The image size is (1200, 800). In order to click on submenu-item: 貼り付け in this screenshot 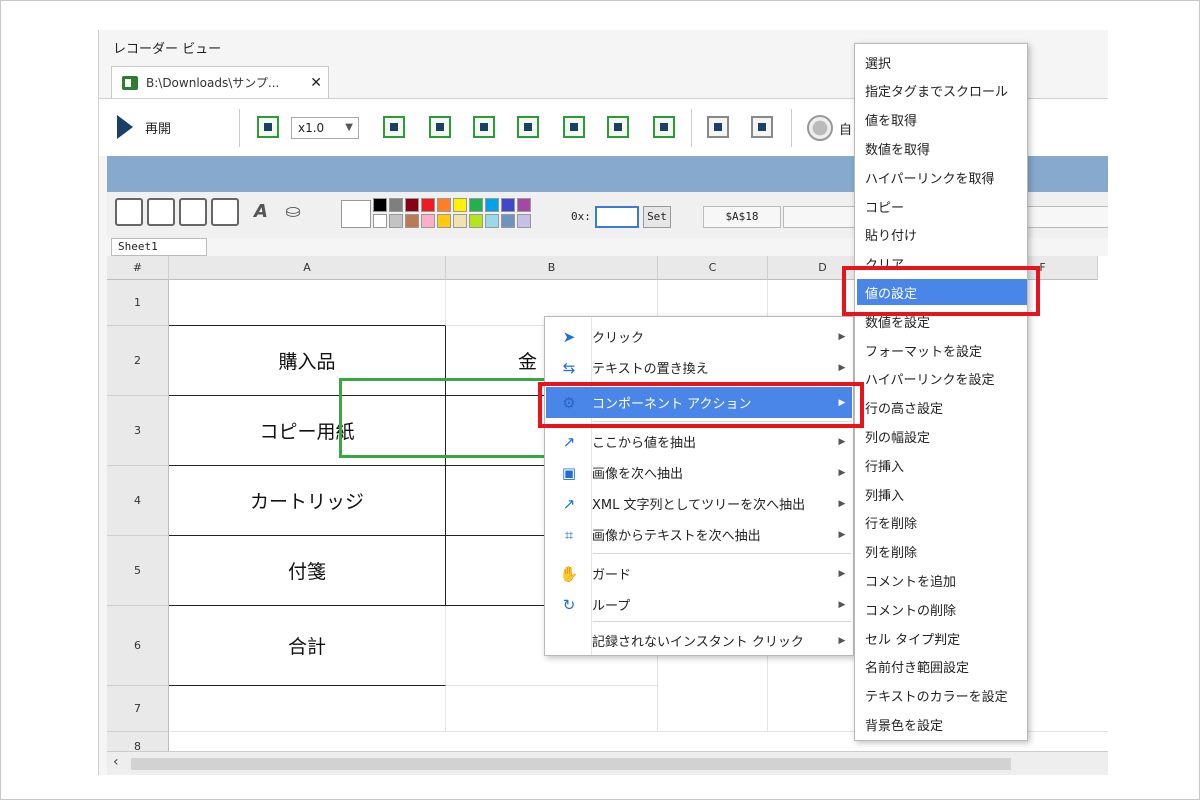, I will do `click(942, 235)`.